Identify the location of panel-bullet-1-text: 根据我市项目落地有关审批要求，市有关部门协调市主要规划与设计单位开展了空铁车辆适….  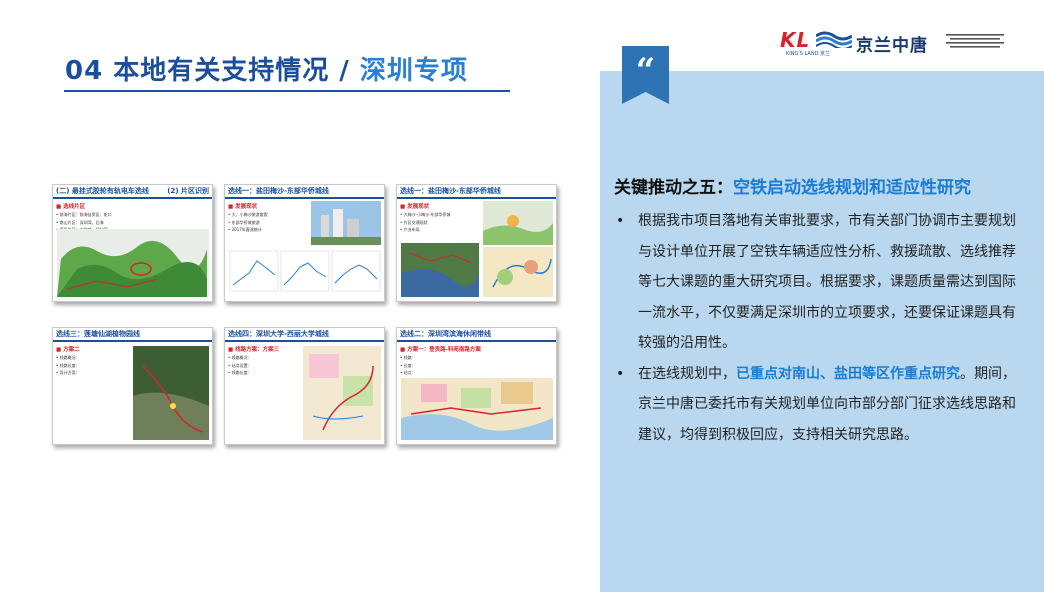
(827, 282).